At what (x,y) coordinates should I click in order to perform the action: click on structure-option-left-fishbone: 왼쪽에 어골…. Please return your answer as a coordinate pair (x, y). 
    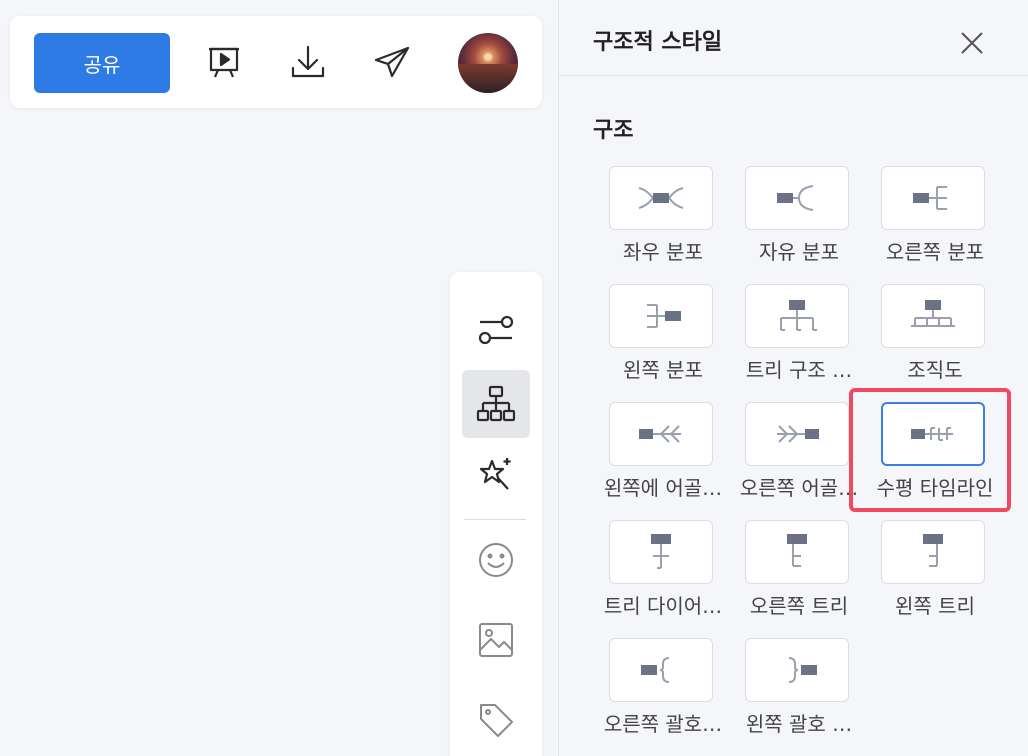
    Looking at the image, I should click on (663, 457).